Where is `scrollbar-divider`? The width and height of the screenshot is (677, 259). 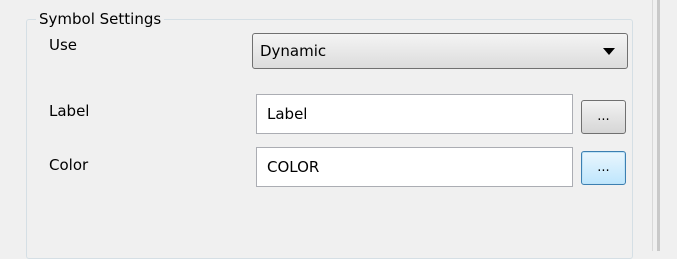 scrollbar-divider is located at coordinates (658, 125).